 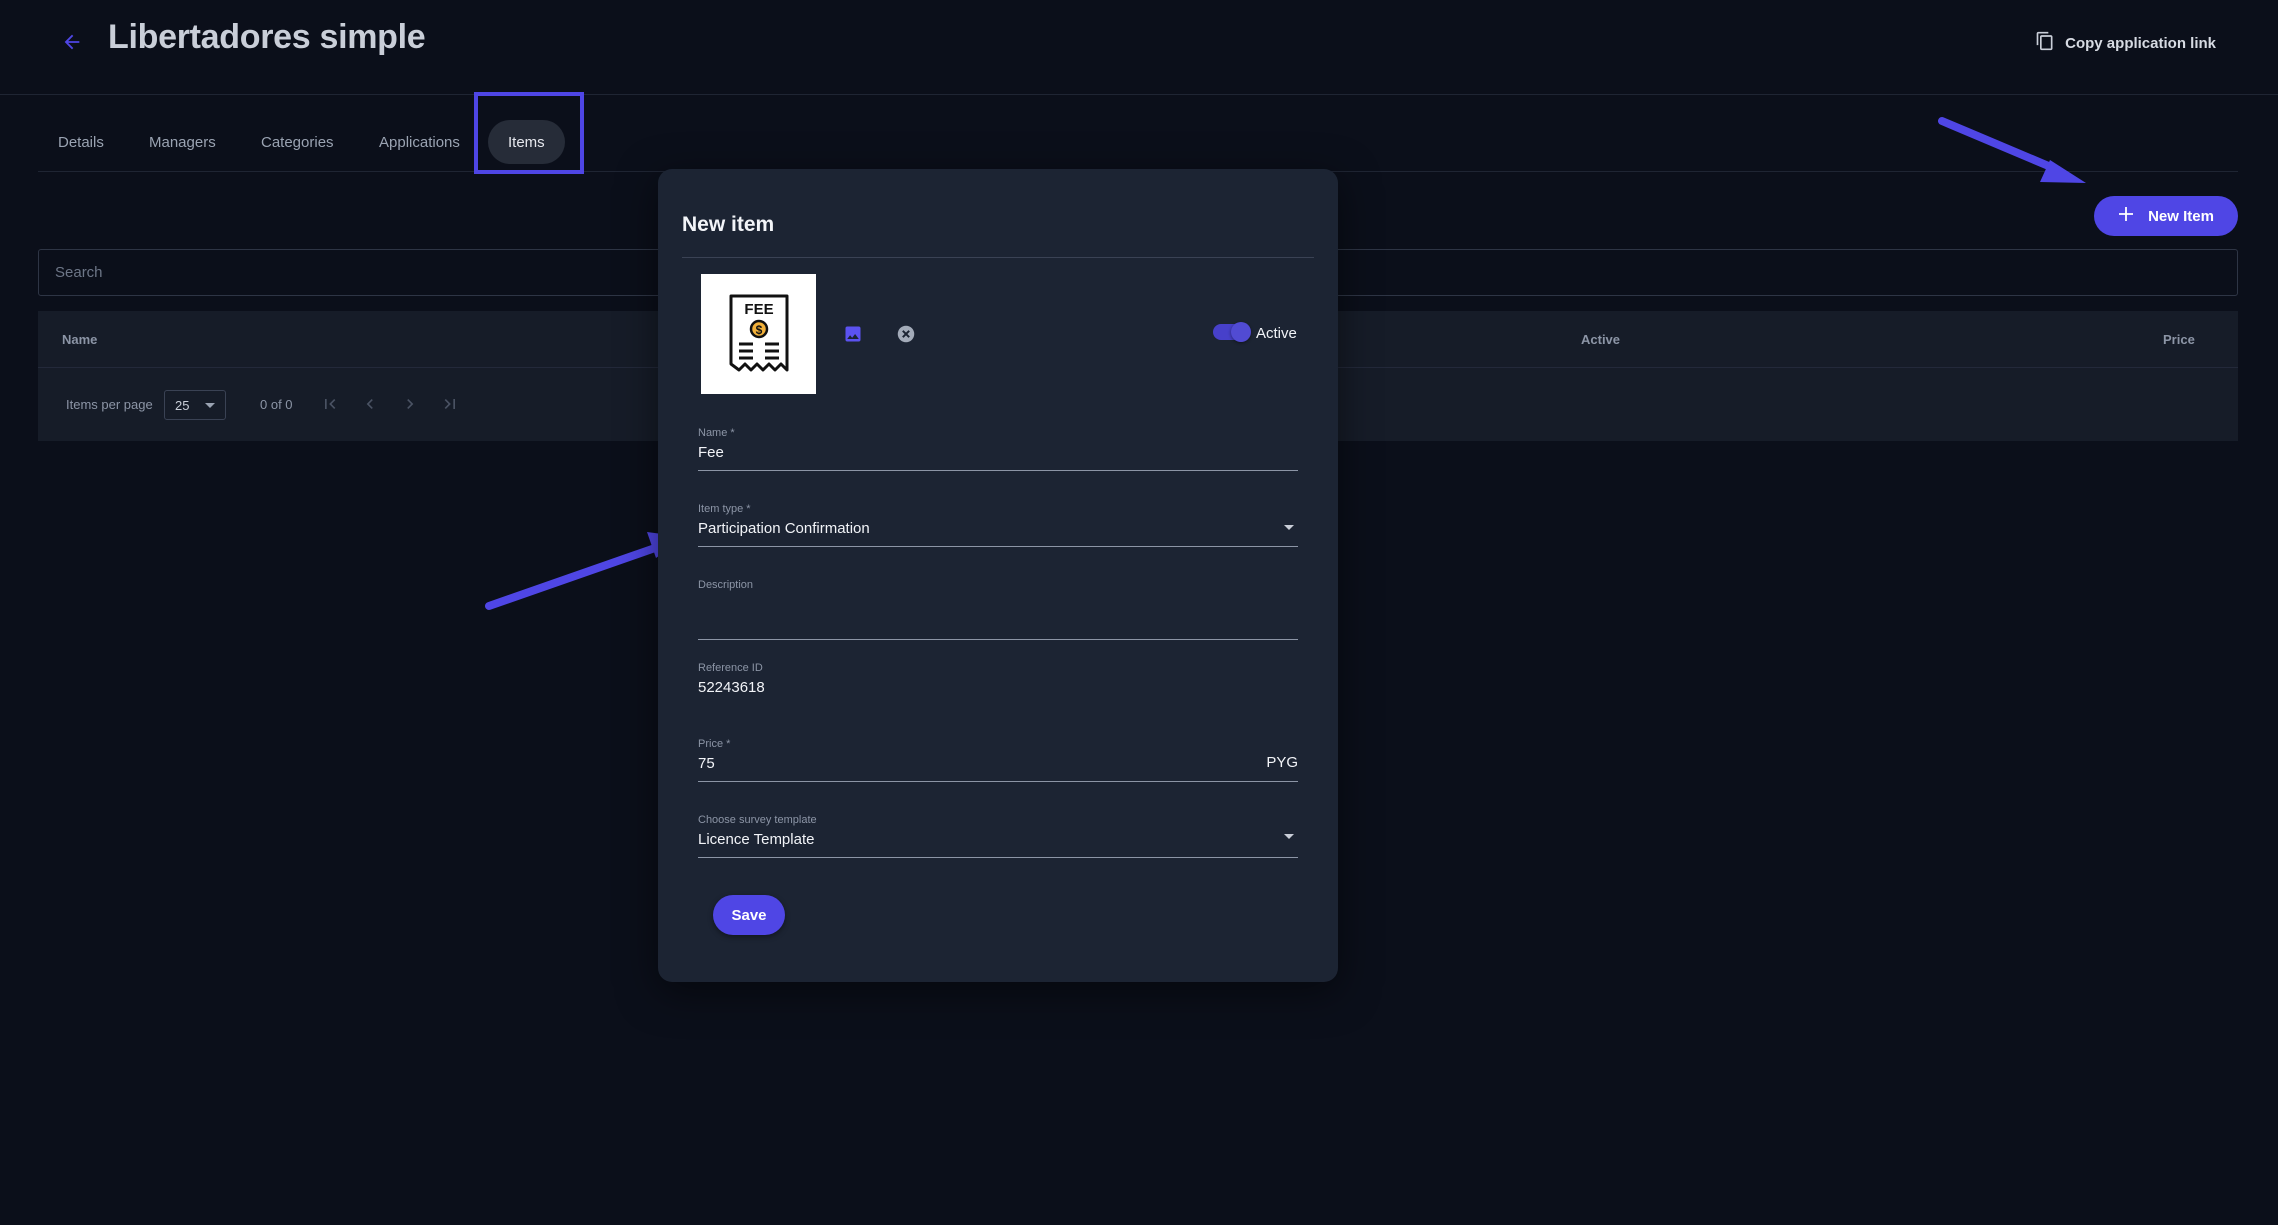 What do you see at coordinates (728, 224) in the screenshot?
I see `dialog-title: New item` at bounding box center [728, 224].